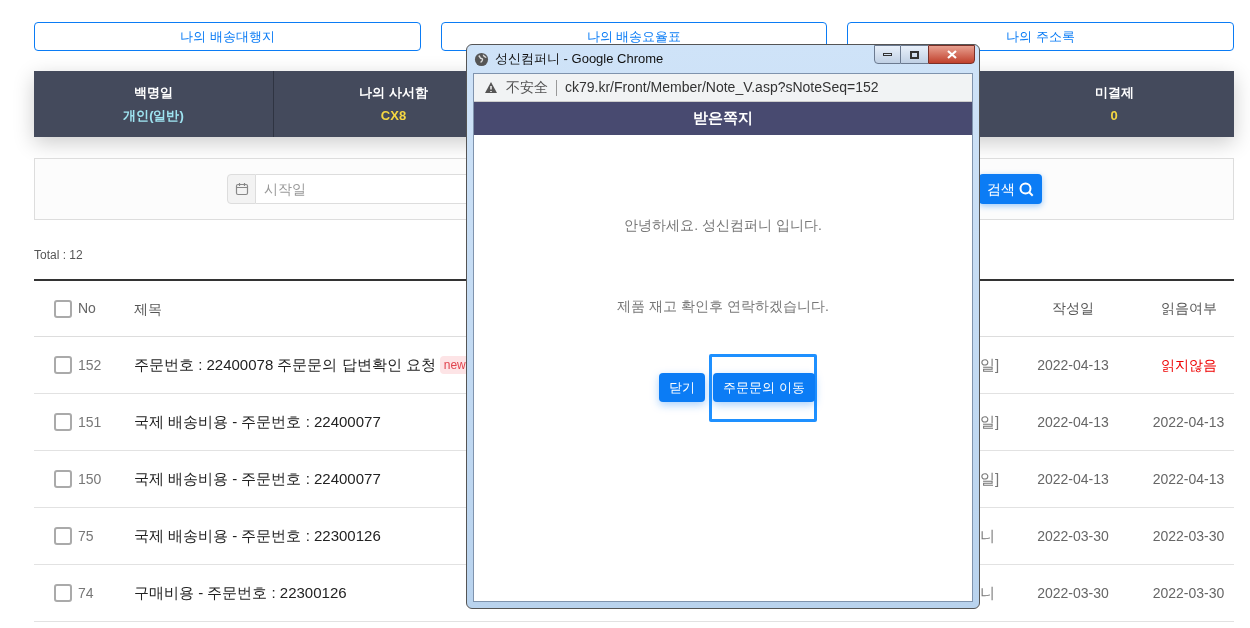 This screenshot has height=628, width=1250. Describe the element at coordinates (723, 118) in the screenshot. I see `popup-header: 받은쪽지` at that location.